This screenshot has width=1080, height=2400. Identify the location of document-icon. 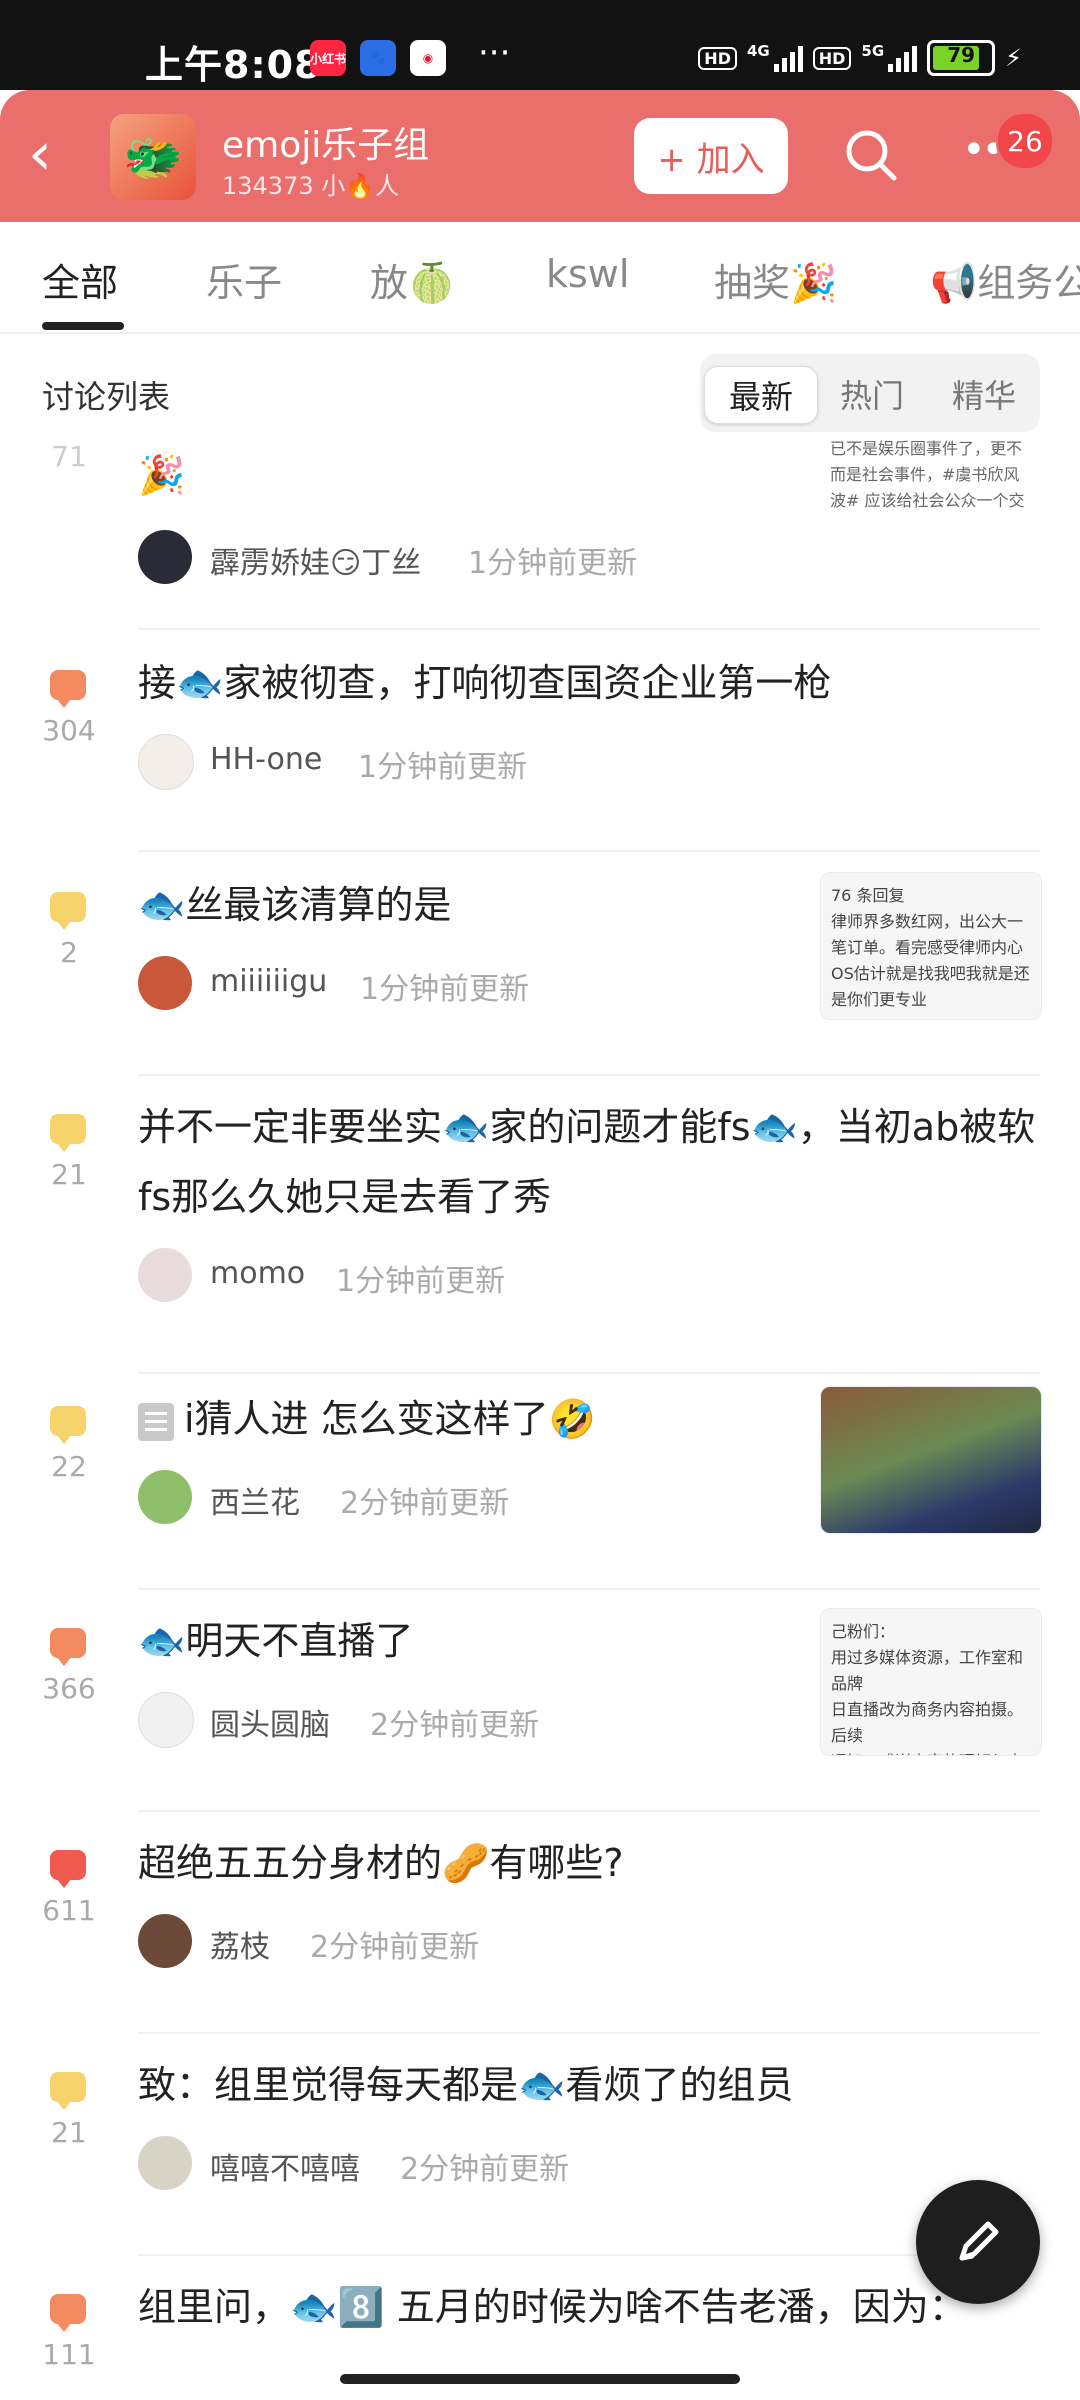
(156, 1421).